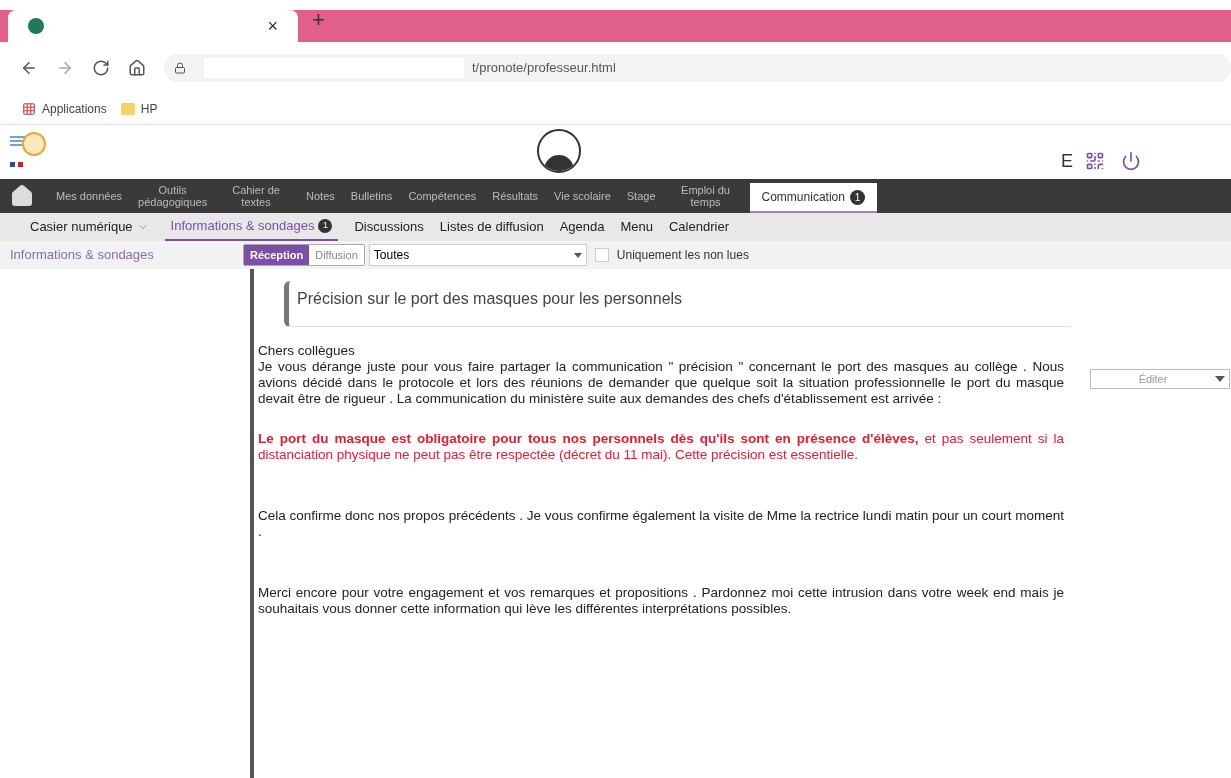  What do you see at coordinates (389, 227) in the screenshot?
I see `sub-nav-tab: Discussions` at bounding box center [389, 227].